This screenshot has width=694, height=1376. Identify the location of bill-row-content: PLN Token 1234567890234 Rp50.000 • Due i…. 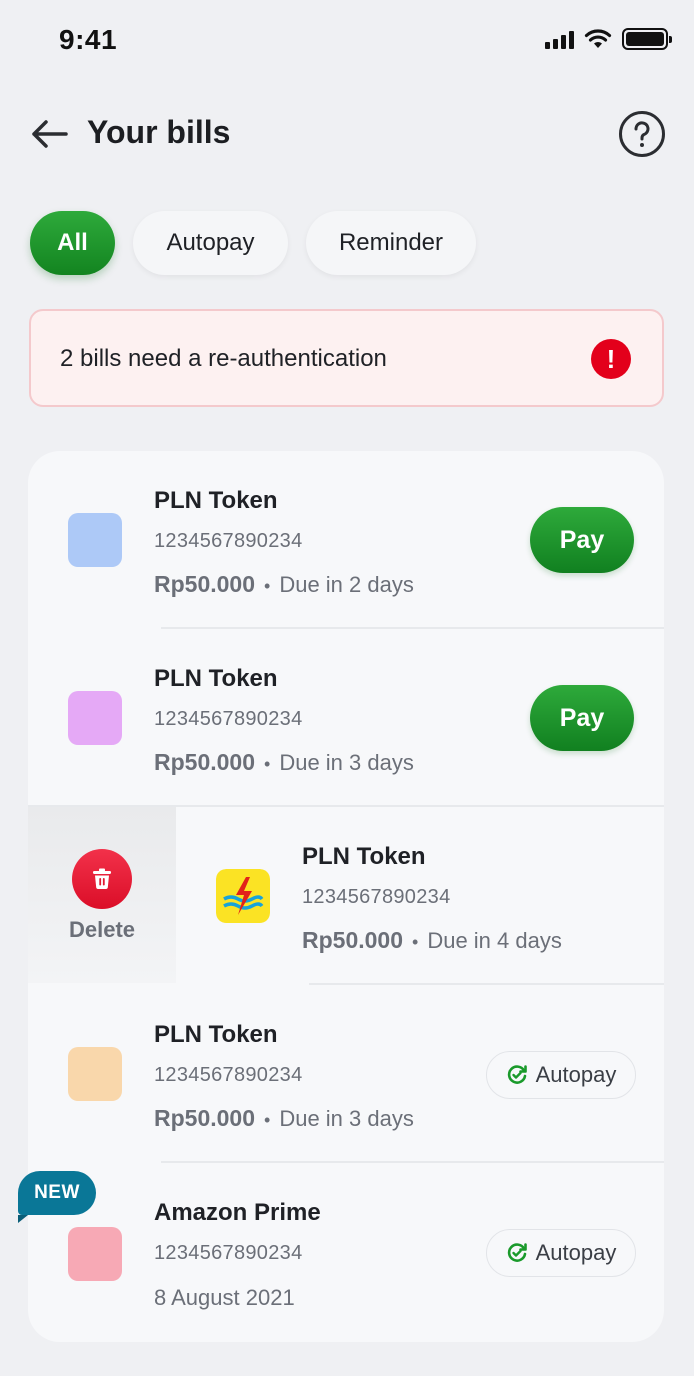
(420, 896).